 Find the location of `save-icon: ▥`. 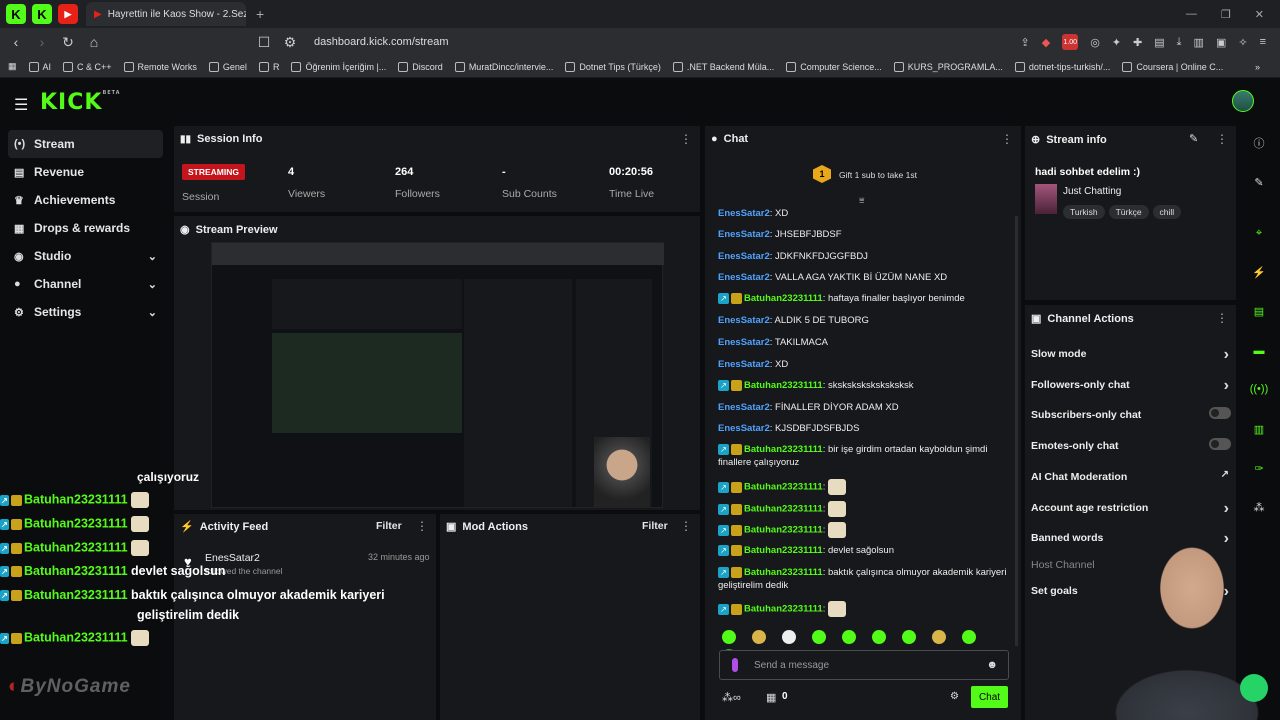

save-icon: ▥ is located at coordinates (1259, 429).